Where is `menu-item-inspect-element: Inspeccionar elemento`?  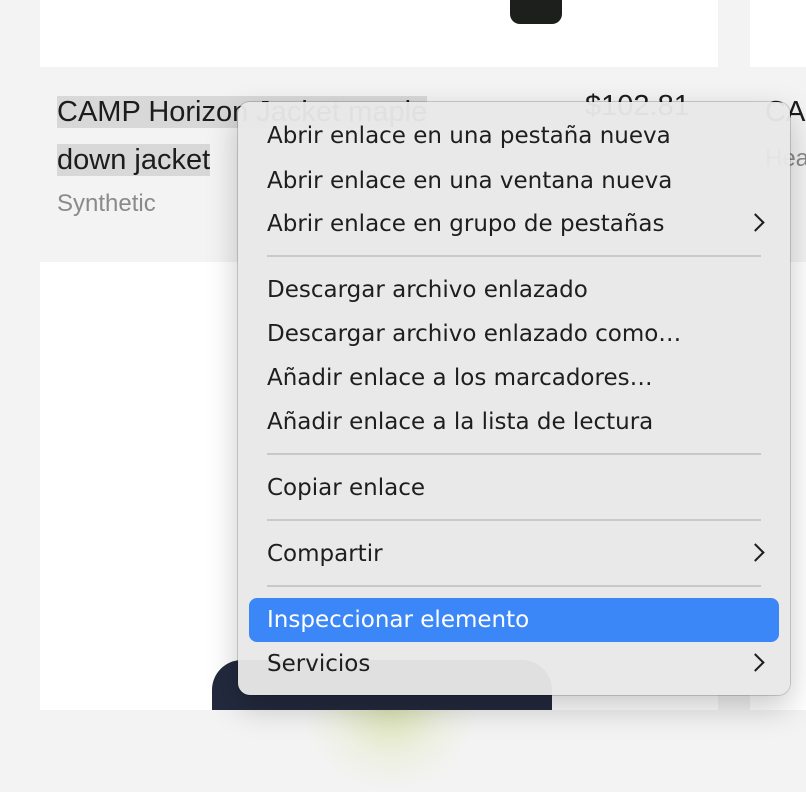 menu-item-inspect-element: Inspeccionar elemento is located at coordinates (514, 620).